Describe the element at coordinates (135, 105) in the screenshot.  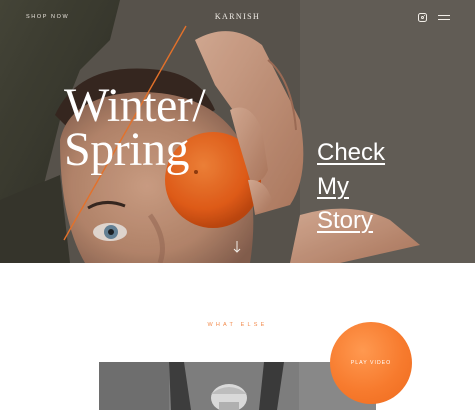
I see `headline-line-1: Winter/` at that location.